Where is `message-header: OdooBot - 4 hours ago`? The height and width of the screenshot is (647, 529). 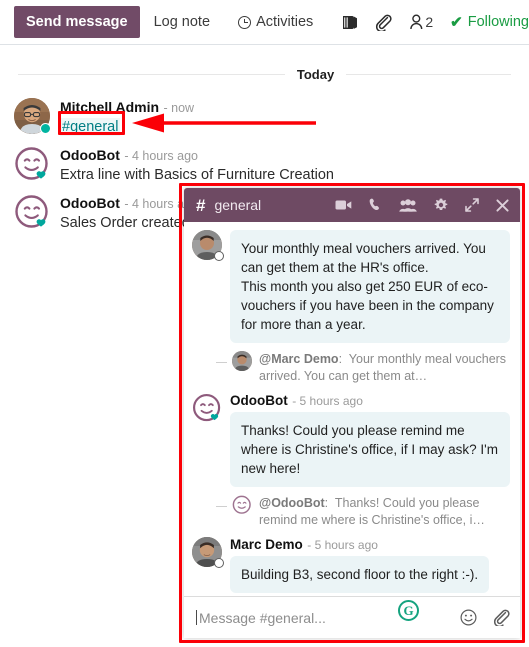
message-header: OdooBot - 4 hours ago is located at coordinates (287, 155).